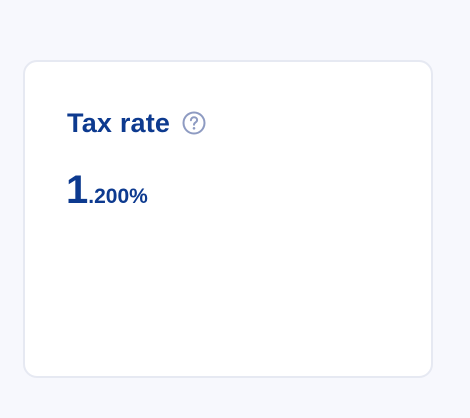  I want to click on help-icon-graphic, so click(194, 123).